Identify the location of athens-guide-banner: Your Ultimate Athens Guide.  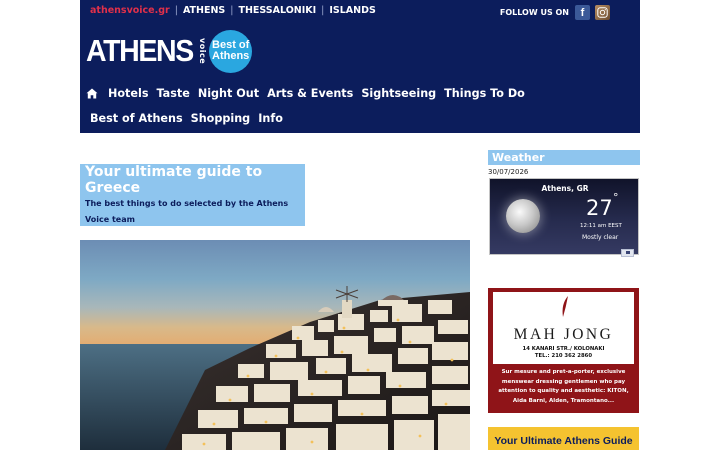
(563, 438).